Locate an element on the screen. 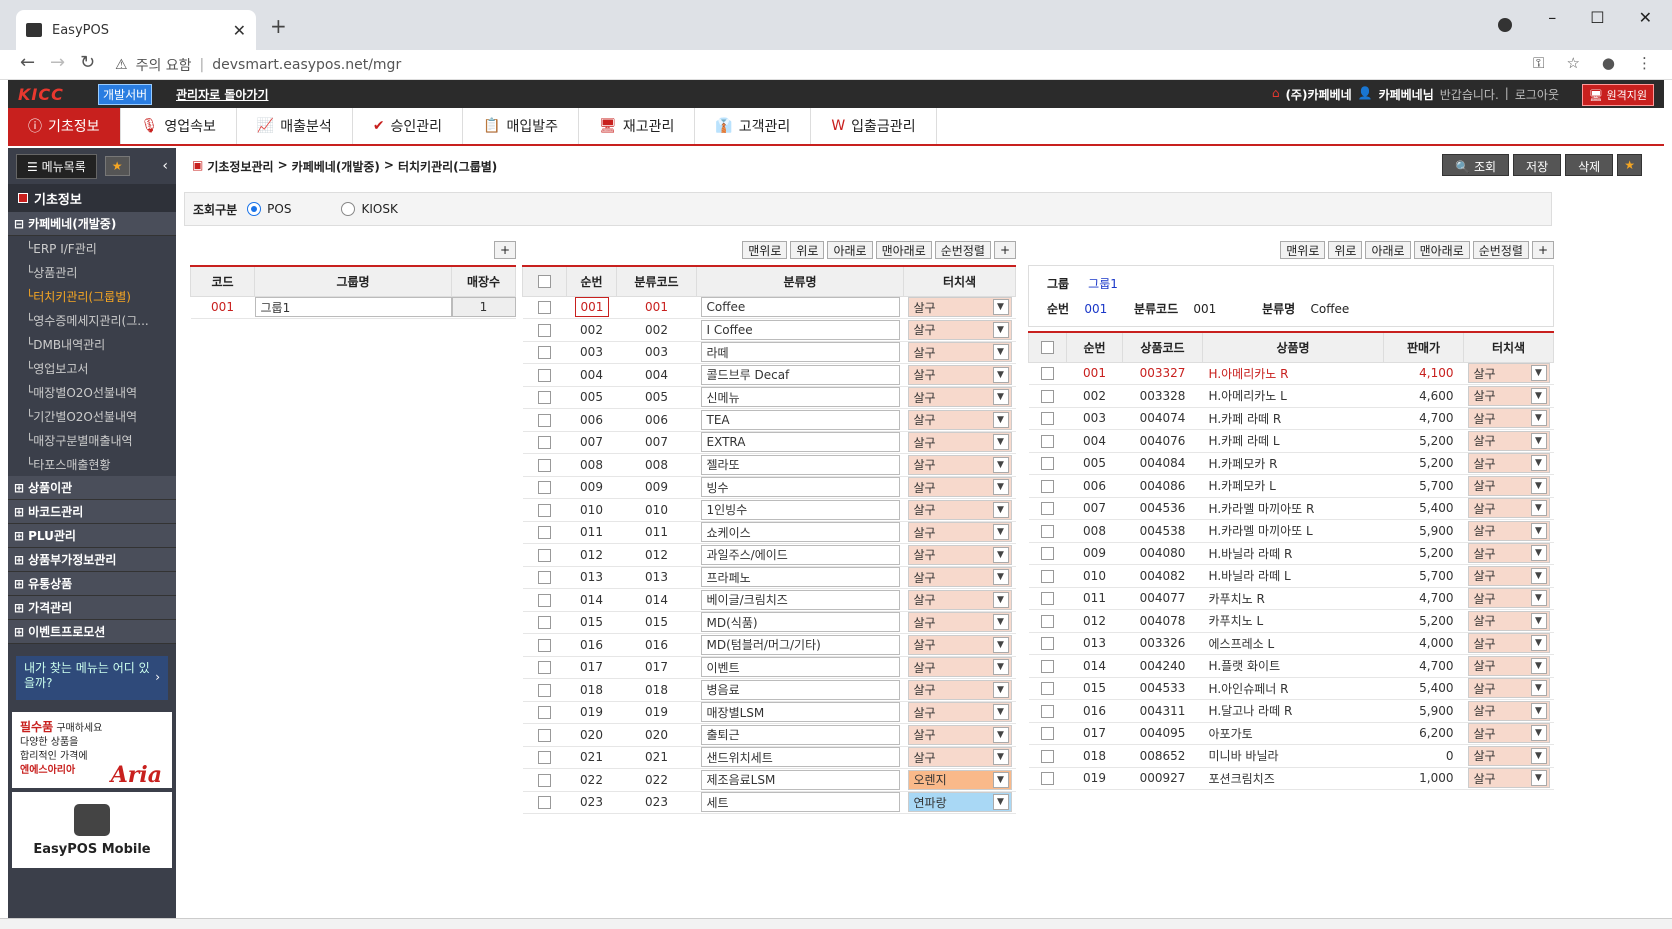 The width and height of the screenshot is (1672, 929). table-row: 008 008 젤라또 살구 ▼ is located at coordinates (769, 465).